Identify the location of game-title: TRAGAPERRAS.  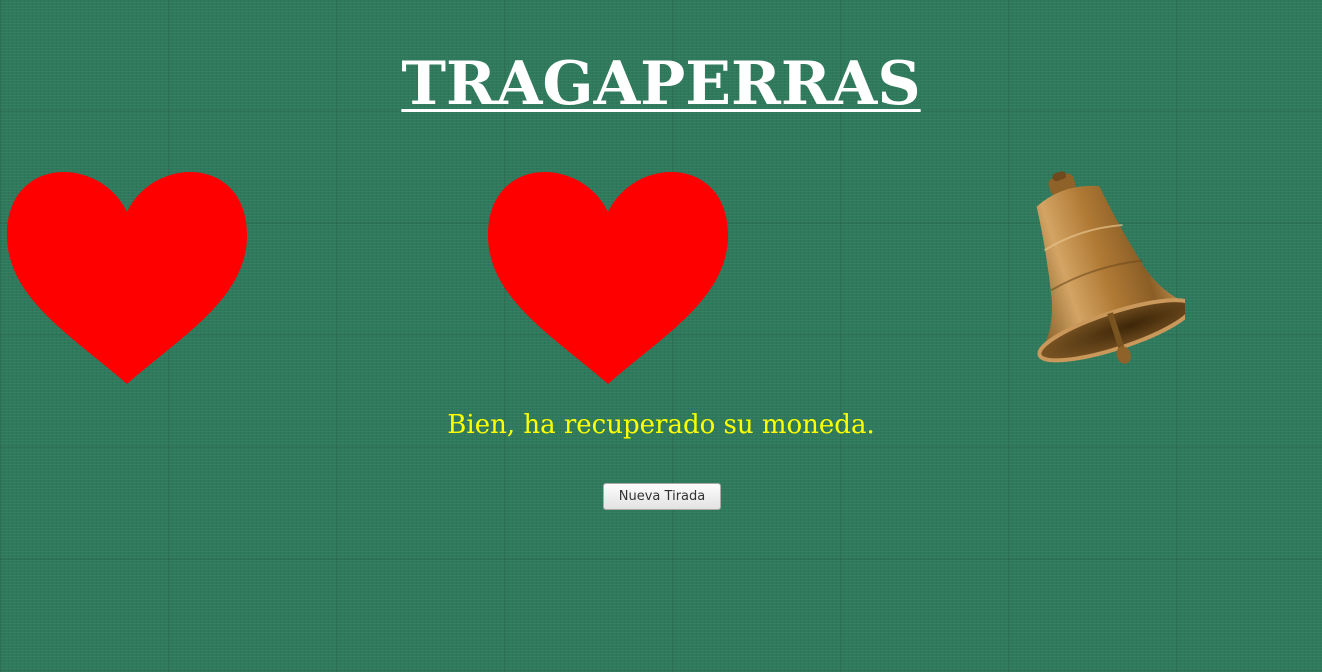
(661, 84).